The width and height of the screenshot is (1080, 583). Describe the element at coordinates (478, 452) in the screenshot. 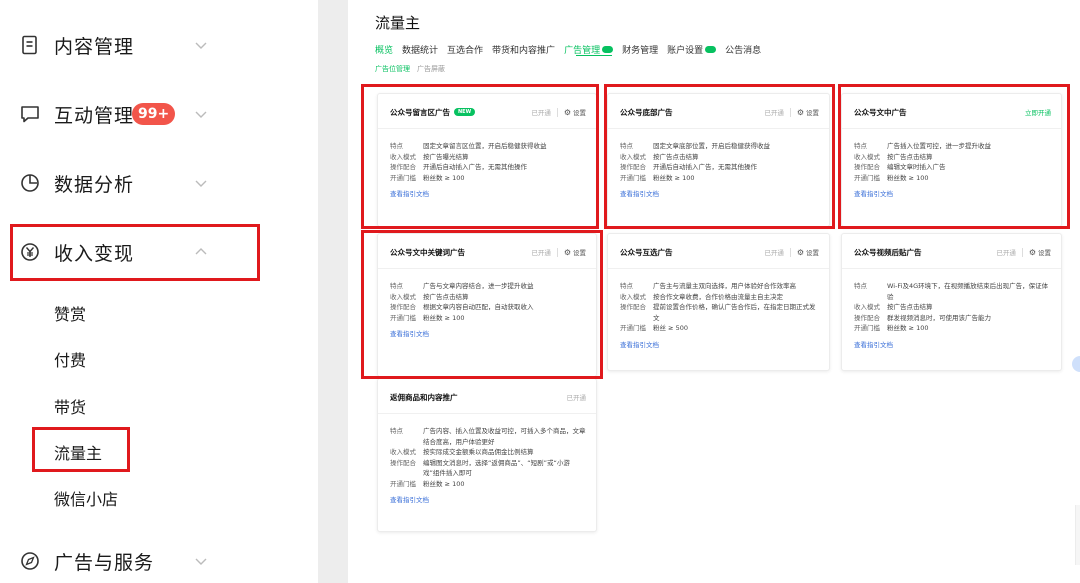

I see `info-value: 按实际成交金额乘以商品佣金比例结算` at that location.